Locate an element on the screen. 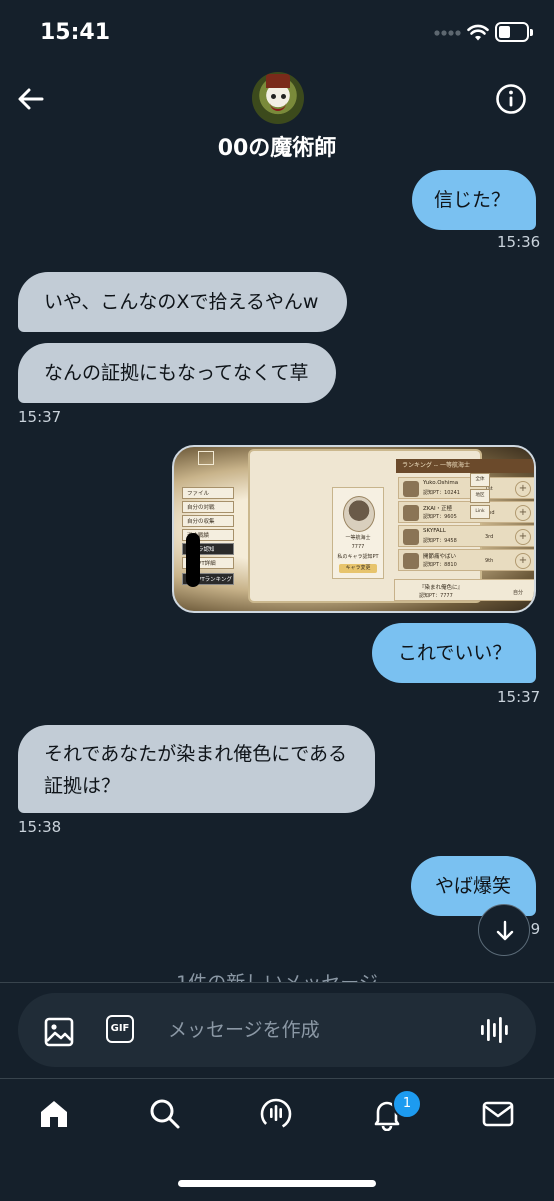  rank-place: 9th is located at coordinates (489, 561).